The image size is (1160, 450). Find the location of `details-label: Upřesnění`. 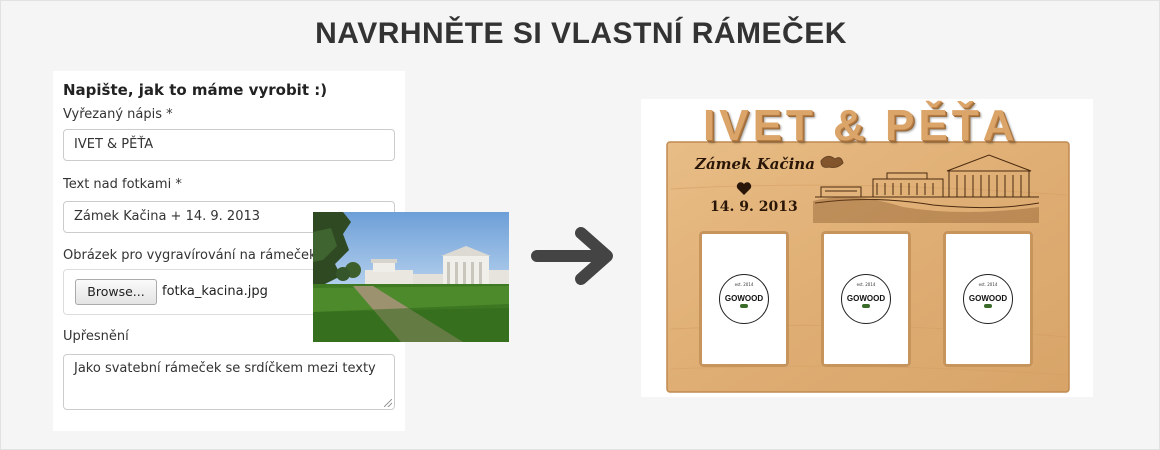

details-label: Upřesnění is located at coordinates (96, 336).